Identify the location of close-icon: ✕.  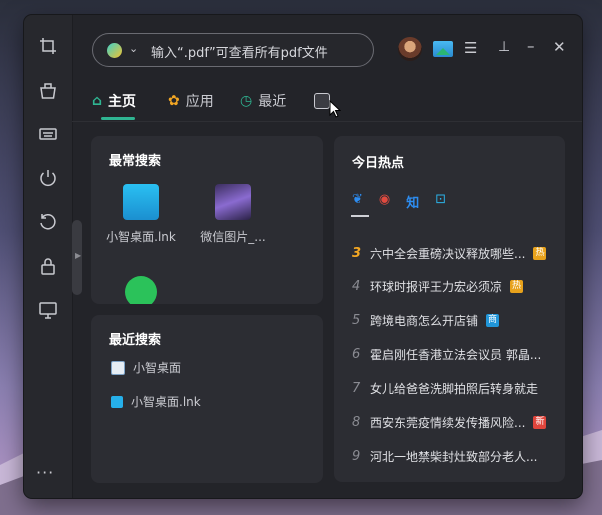
(559, 47).